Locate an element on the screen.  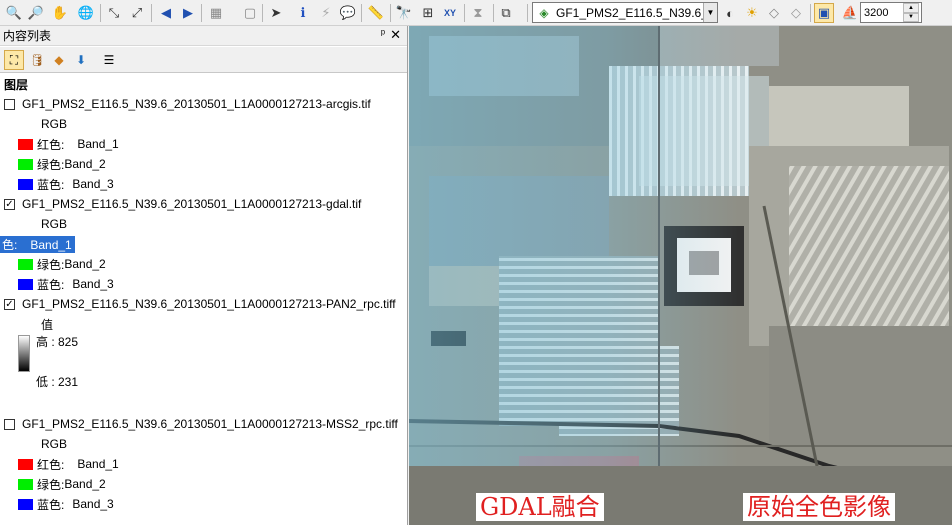
time-slider-icon: ⧗ is located at coordinates (478, 13).